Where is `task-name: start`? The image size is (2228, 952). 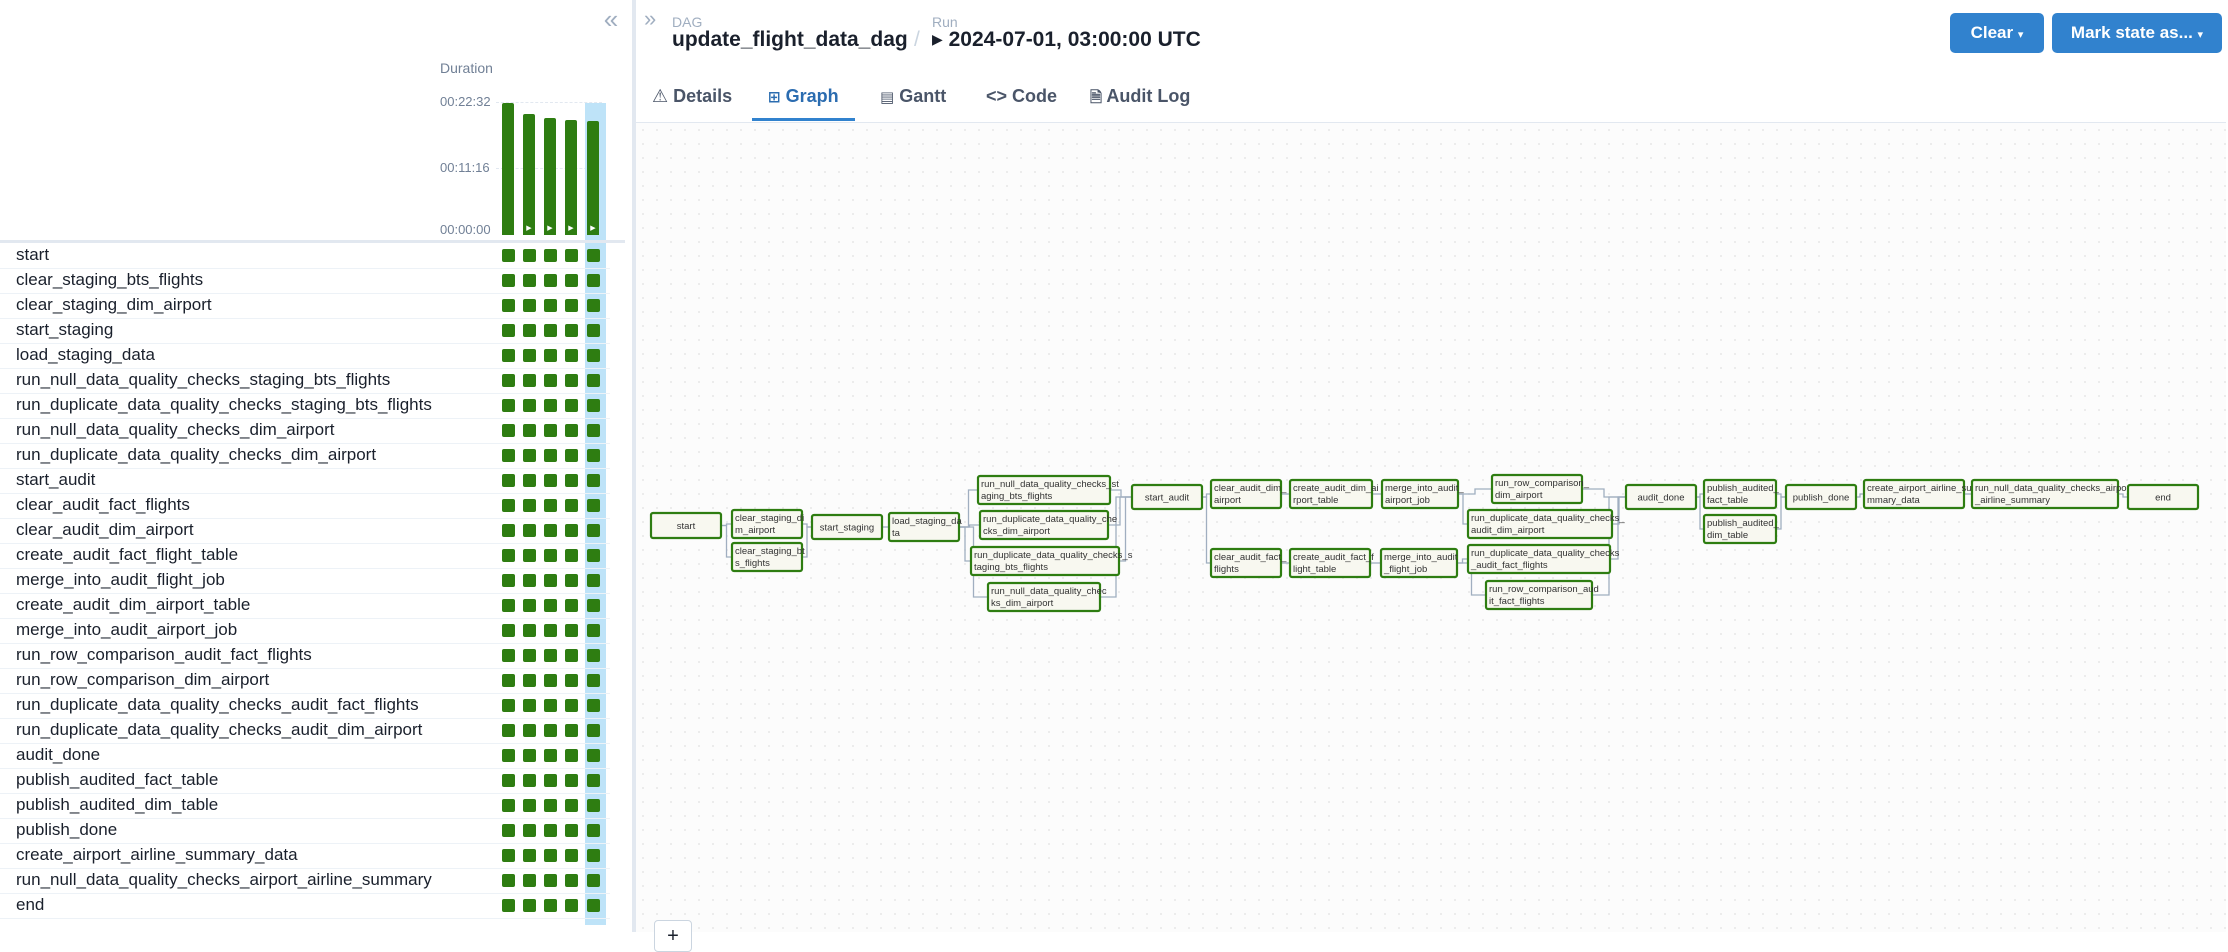 task-name: start is located at coordinates (32, 255).